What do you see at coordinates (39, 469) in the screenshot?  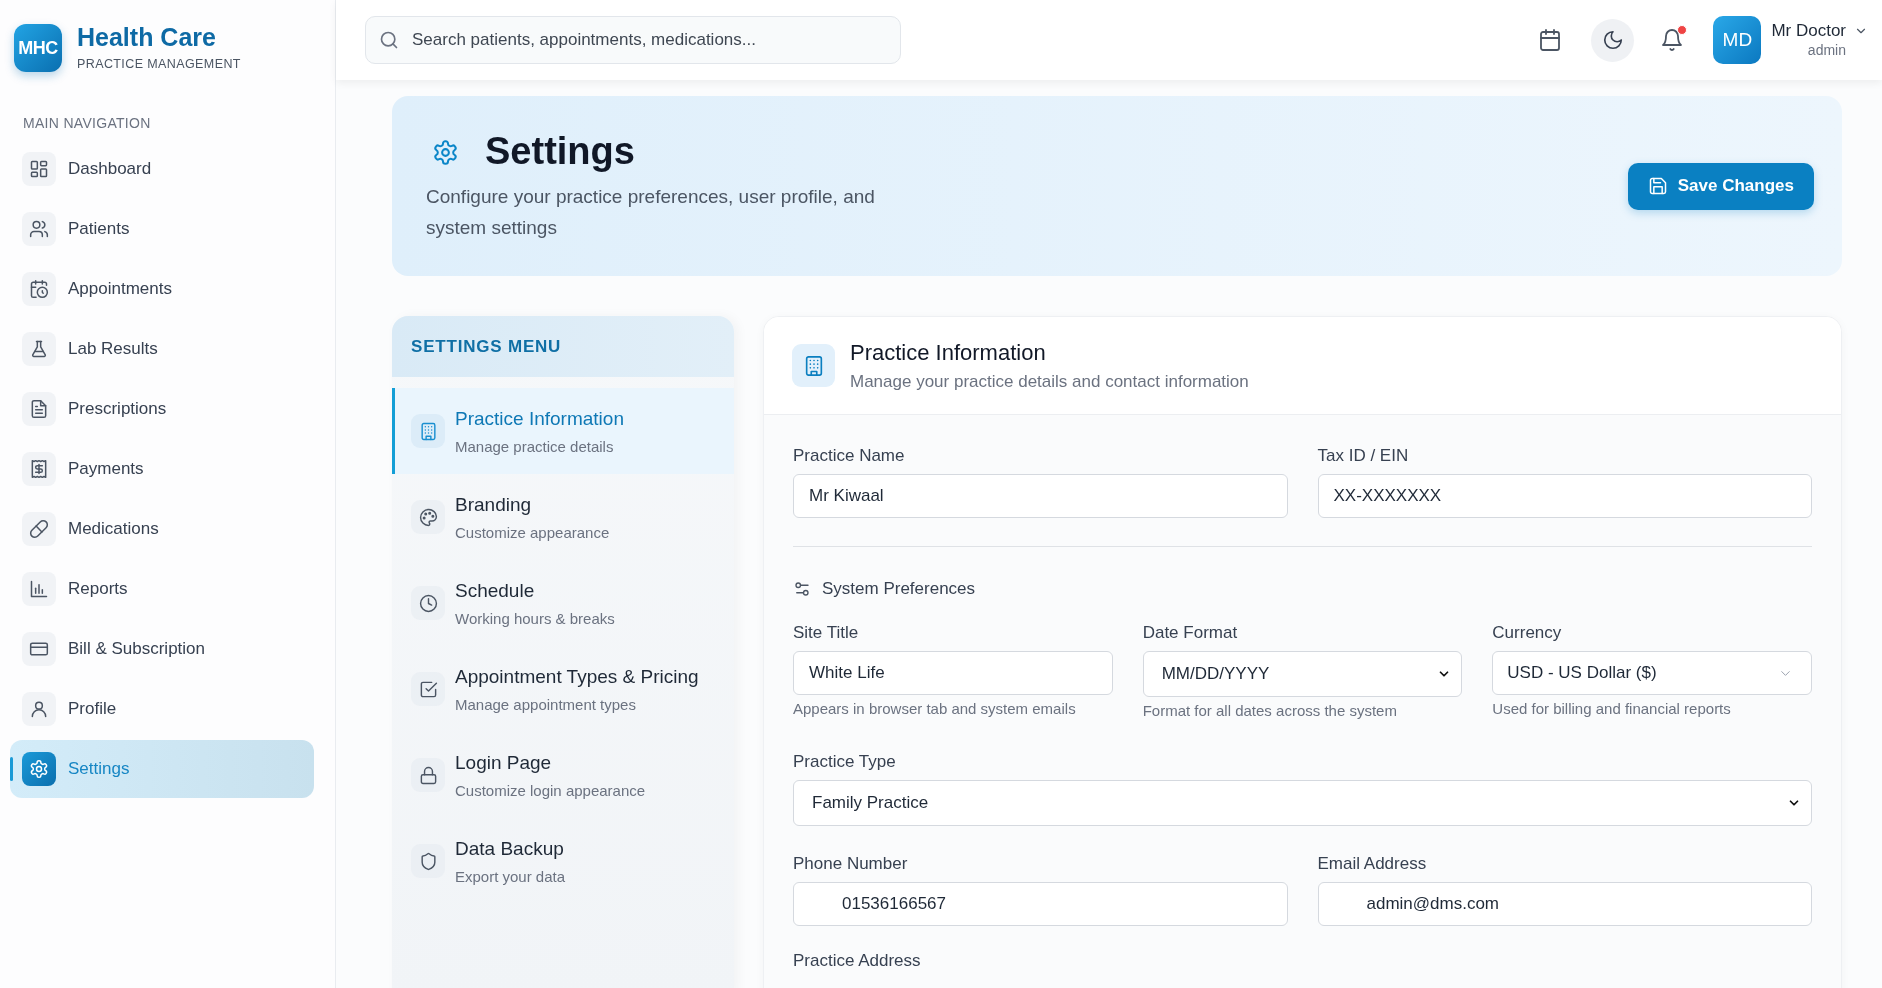 I see `dollar-receipt-icon` at bounding box center [39, 469].